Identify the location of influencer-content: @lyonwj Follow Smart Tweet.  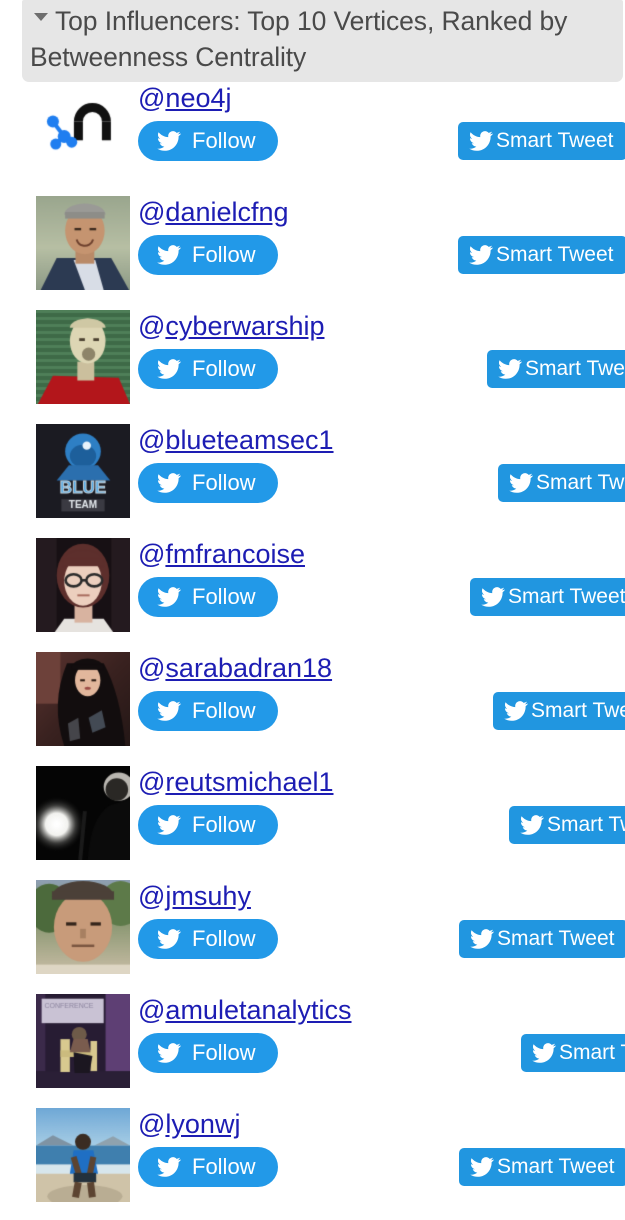
(381, 1147).